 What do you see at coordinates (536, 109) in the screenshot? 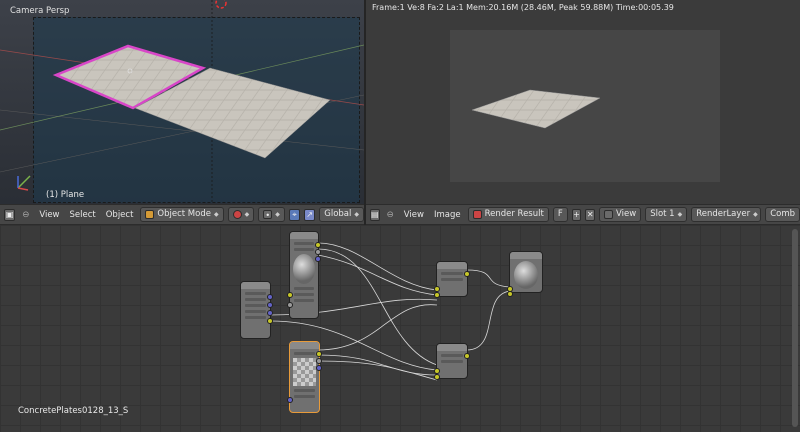
I see `render-preview` at bounding box center [536, 109].